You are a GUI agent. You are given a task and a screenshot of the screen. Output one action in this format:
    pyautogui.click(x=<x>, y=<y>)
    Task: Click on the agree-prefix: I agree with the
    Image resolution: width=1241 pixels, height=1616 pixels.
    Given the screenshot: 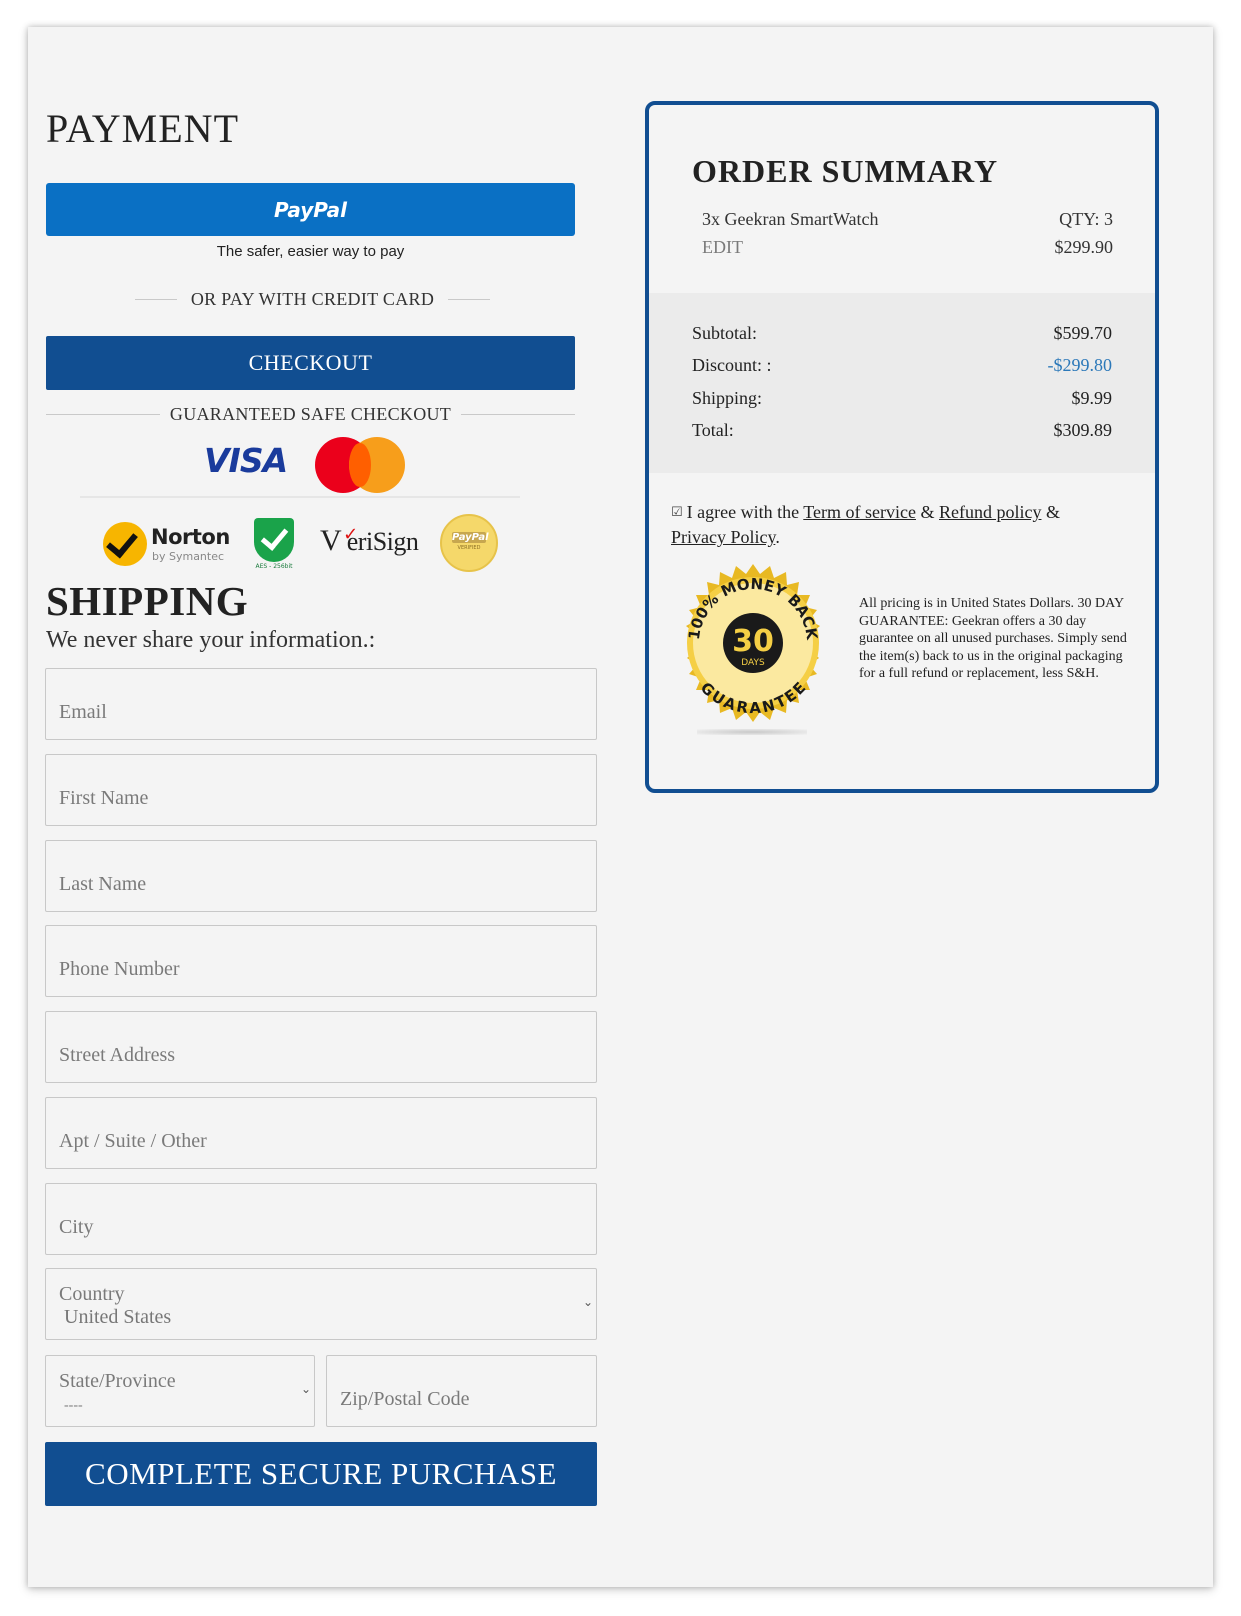 What is the action you would take?
    pyautogui.click(x=743, y=512)
    